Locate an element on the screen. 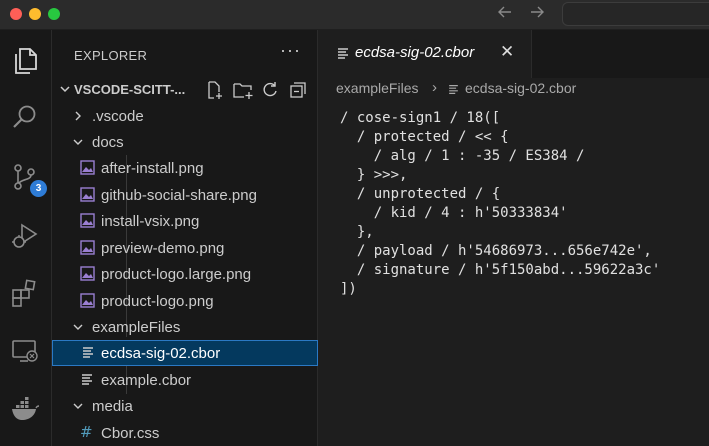  tree-item-label: docs is located at coordinates (108, 142).